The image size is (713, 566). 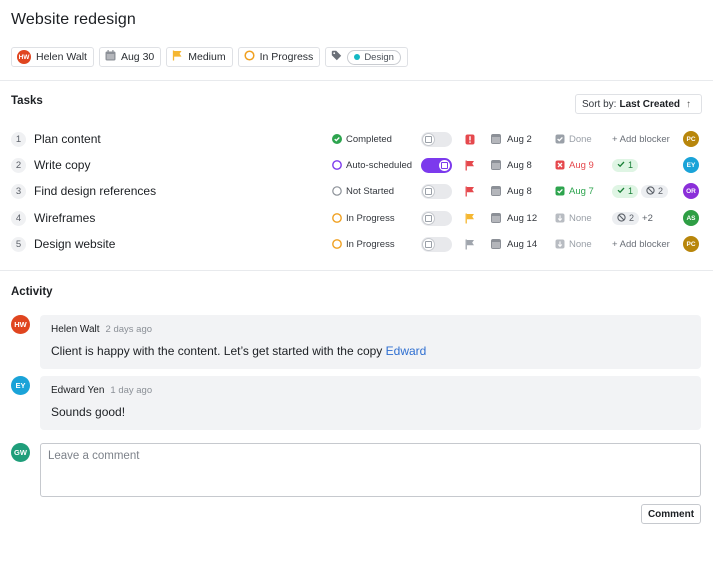 What do you see at coordinates (286, 57) in the screenshot?
I see `status-value: In Progress` at bounding box center [286, 57].